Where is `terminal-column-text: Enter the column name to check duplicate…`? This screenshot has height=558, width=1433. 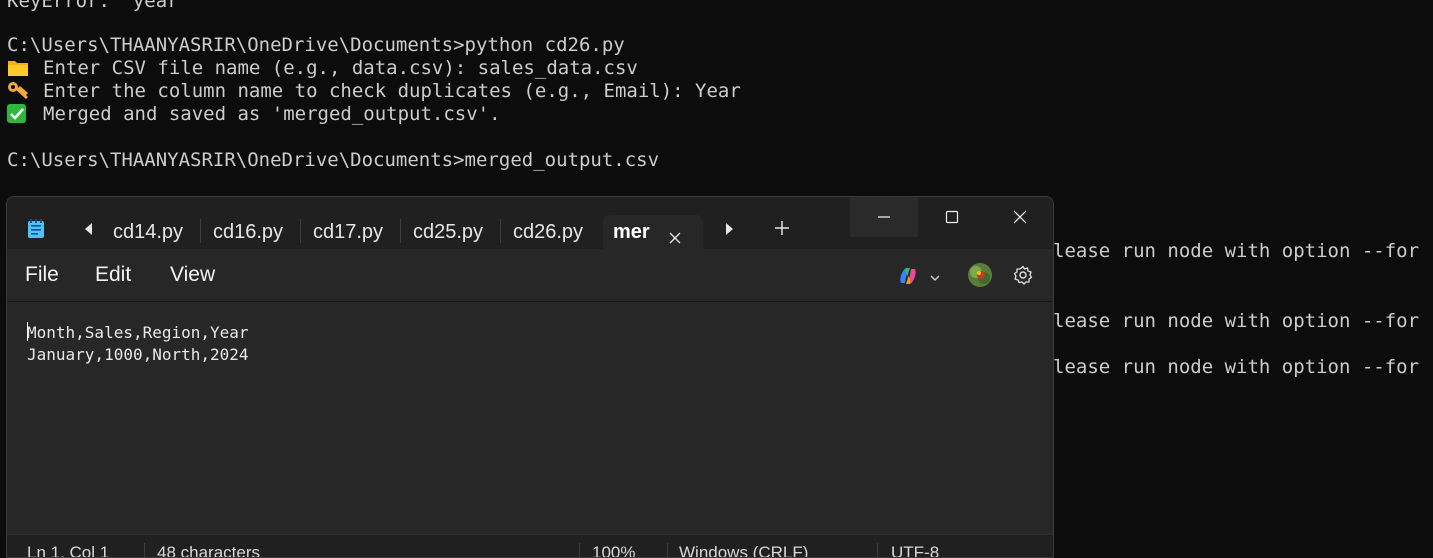 terminal-column-text: Enter the column name to check duplicate… is located at coordinates (392, 91).